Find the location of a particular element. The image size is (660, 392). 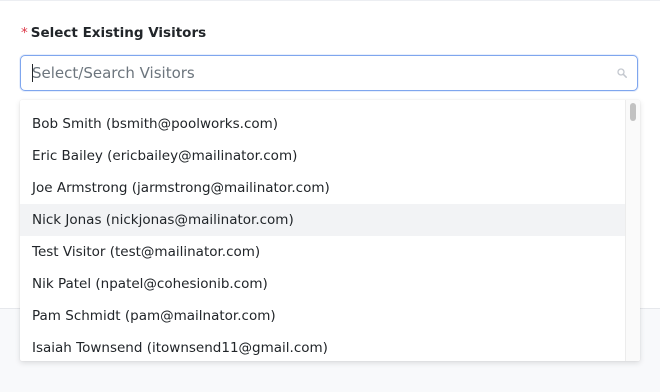

text-cursor is located at coordinates (32, 73).